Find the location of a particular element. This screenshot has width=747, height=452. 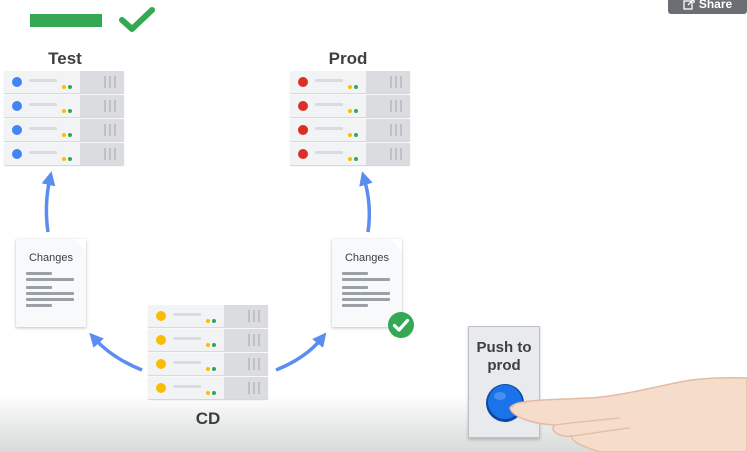

arrow-cd-to-left-changes is located at coordinates (116, 352).